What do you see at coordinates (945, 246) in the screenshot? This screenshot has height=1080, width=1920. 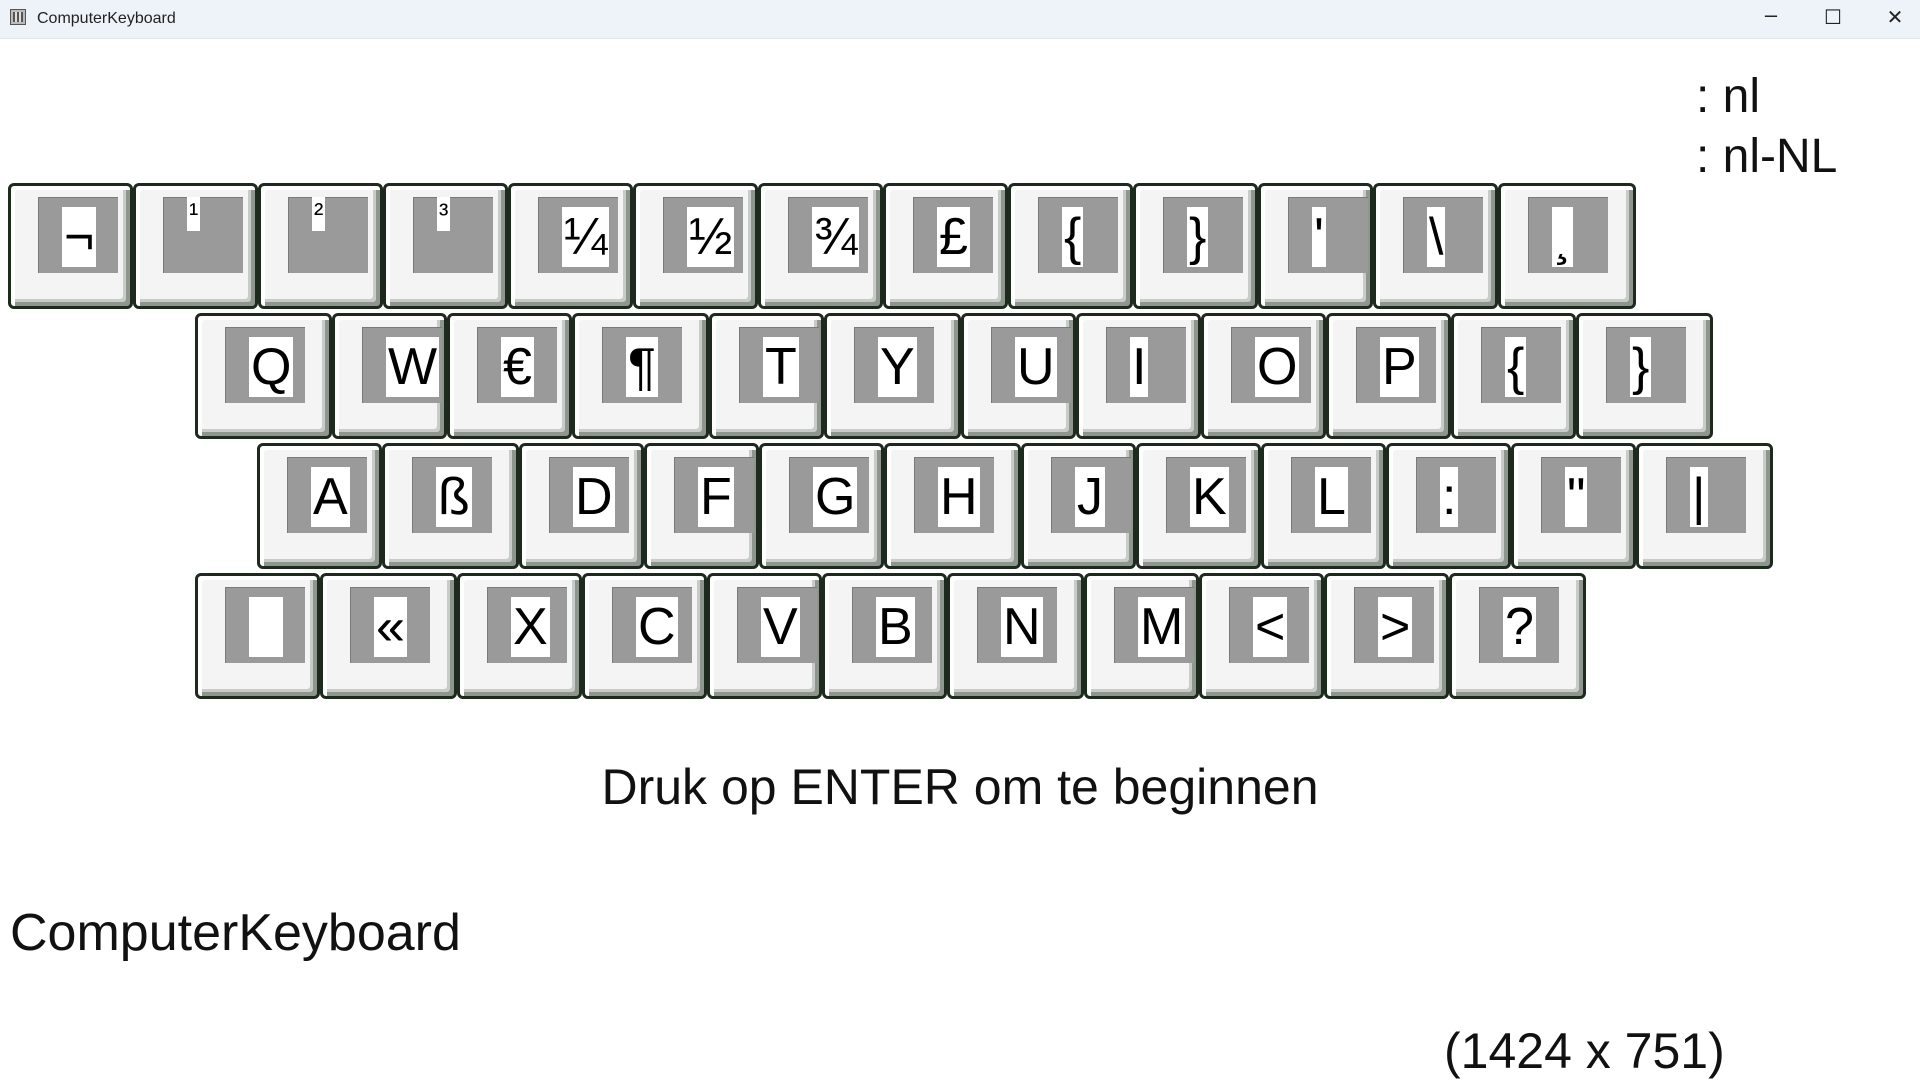 I see `keyboard-key: £` at bounding box center [945, 246].